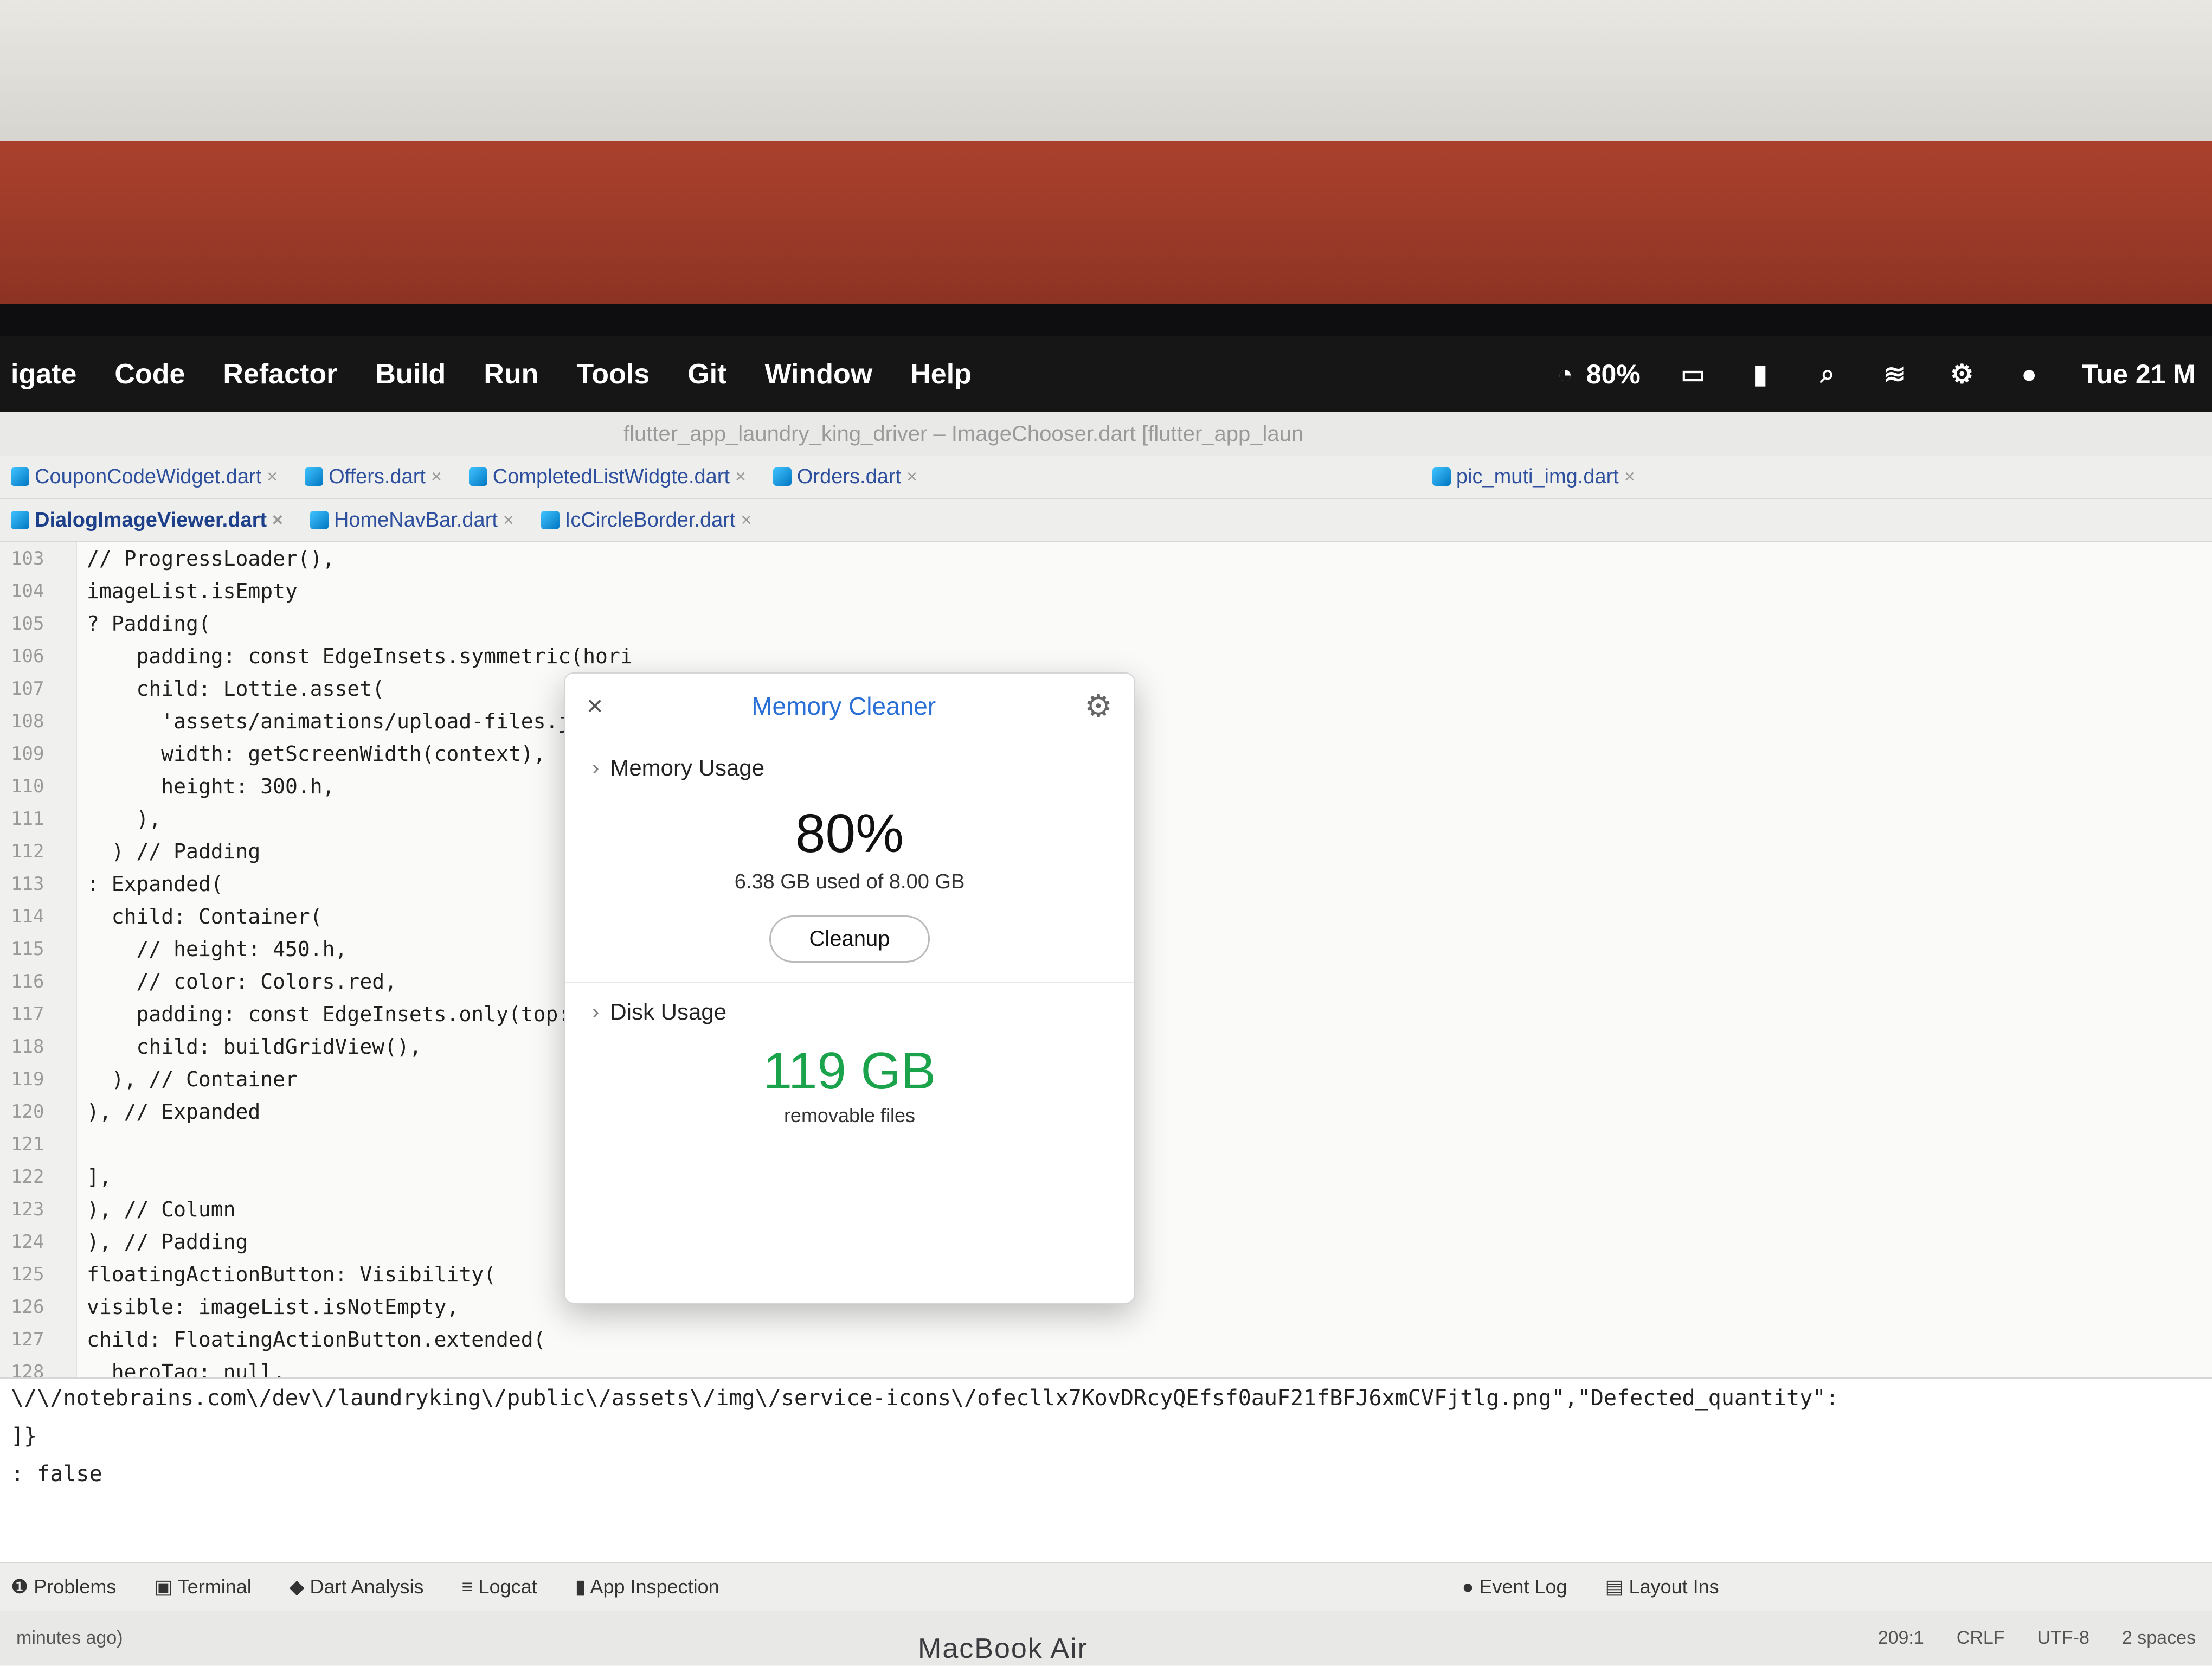 The height and width of the screenshot is (1666, 2212). Describe the element at coordinates (849, 1012) in the screenshot. I see `disk-usage-header: › Disk Usage` at that location.